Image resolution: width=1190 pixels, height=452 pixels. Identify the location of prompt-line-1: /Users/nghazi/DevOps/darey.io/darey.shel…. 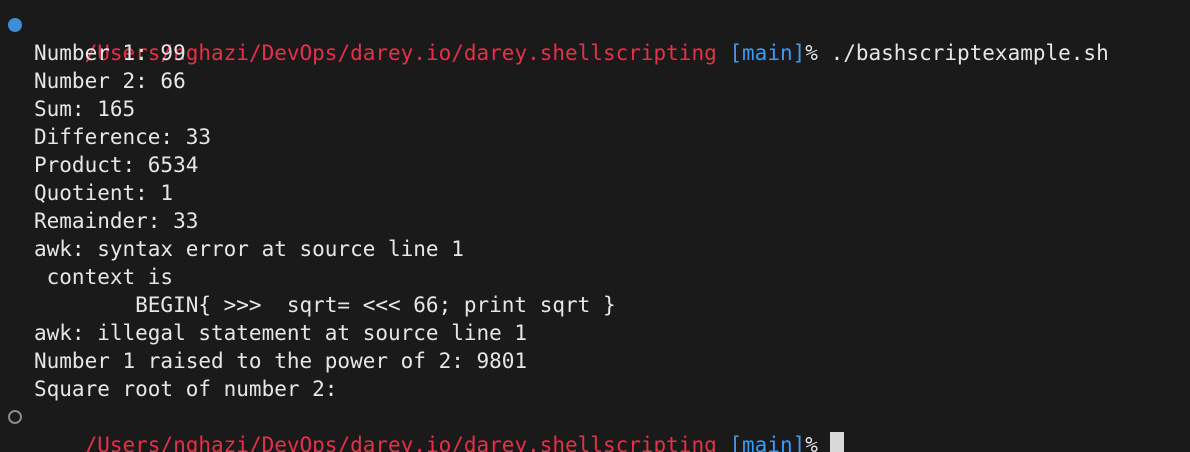
(595, 38).